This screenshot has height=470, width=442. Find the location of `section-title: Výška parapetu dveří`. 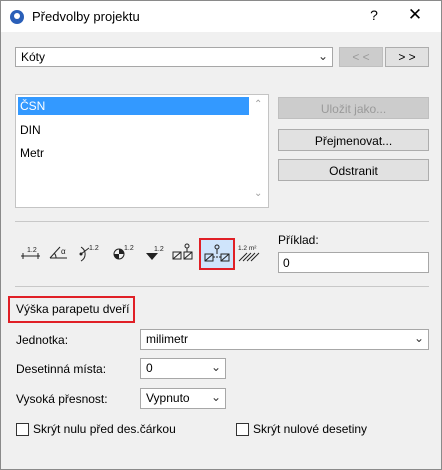

section-title: Výška parapetu dveří is located at coordinates (73, 309).